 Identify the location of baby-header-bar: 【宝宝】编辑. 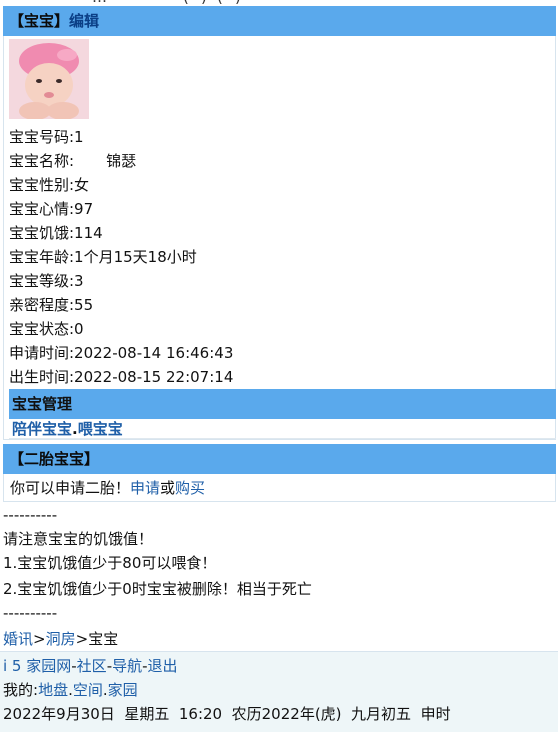
(279, 21).